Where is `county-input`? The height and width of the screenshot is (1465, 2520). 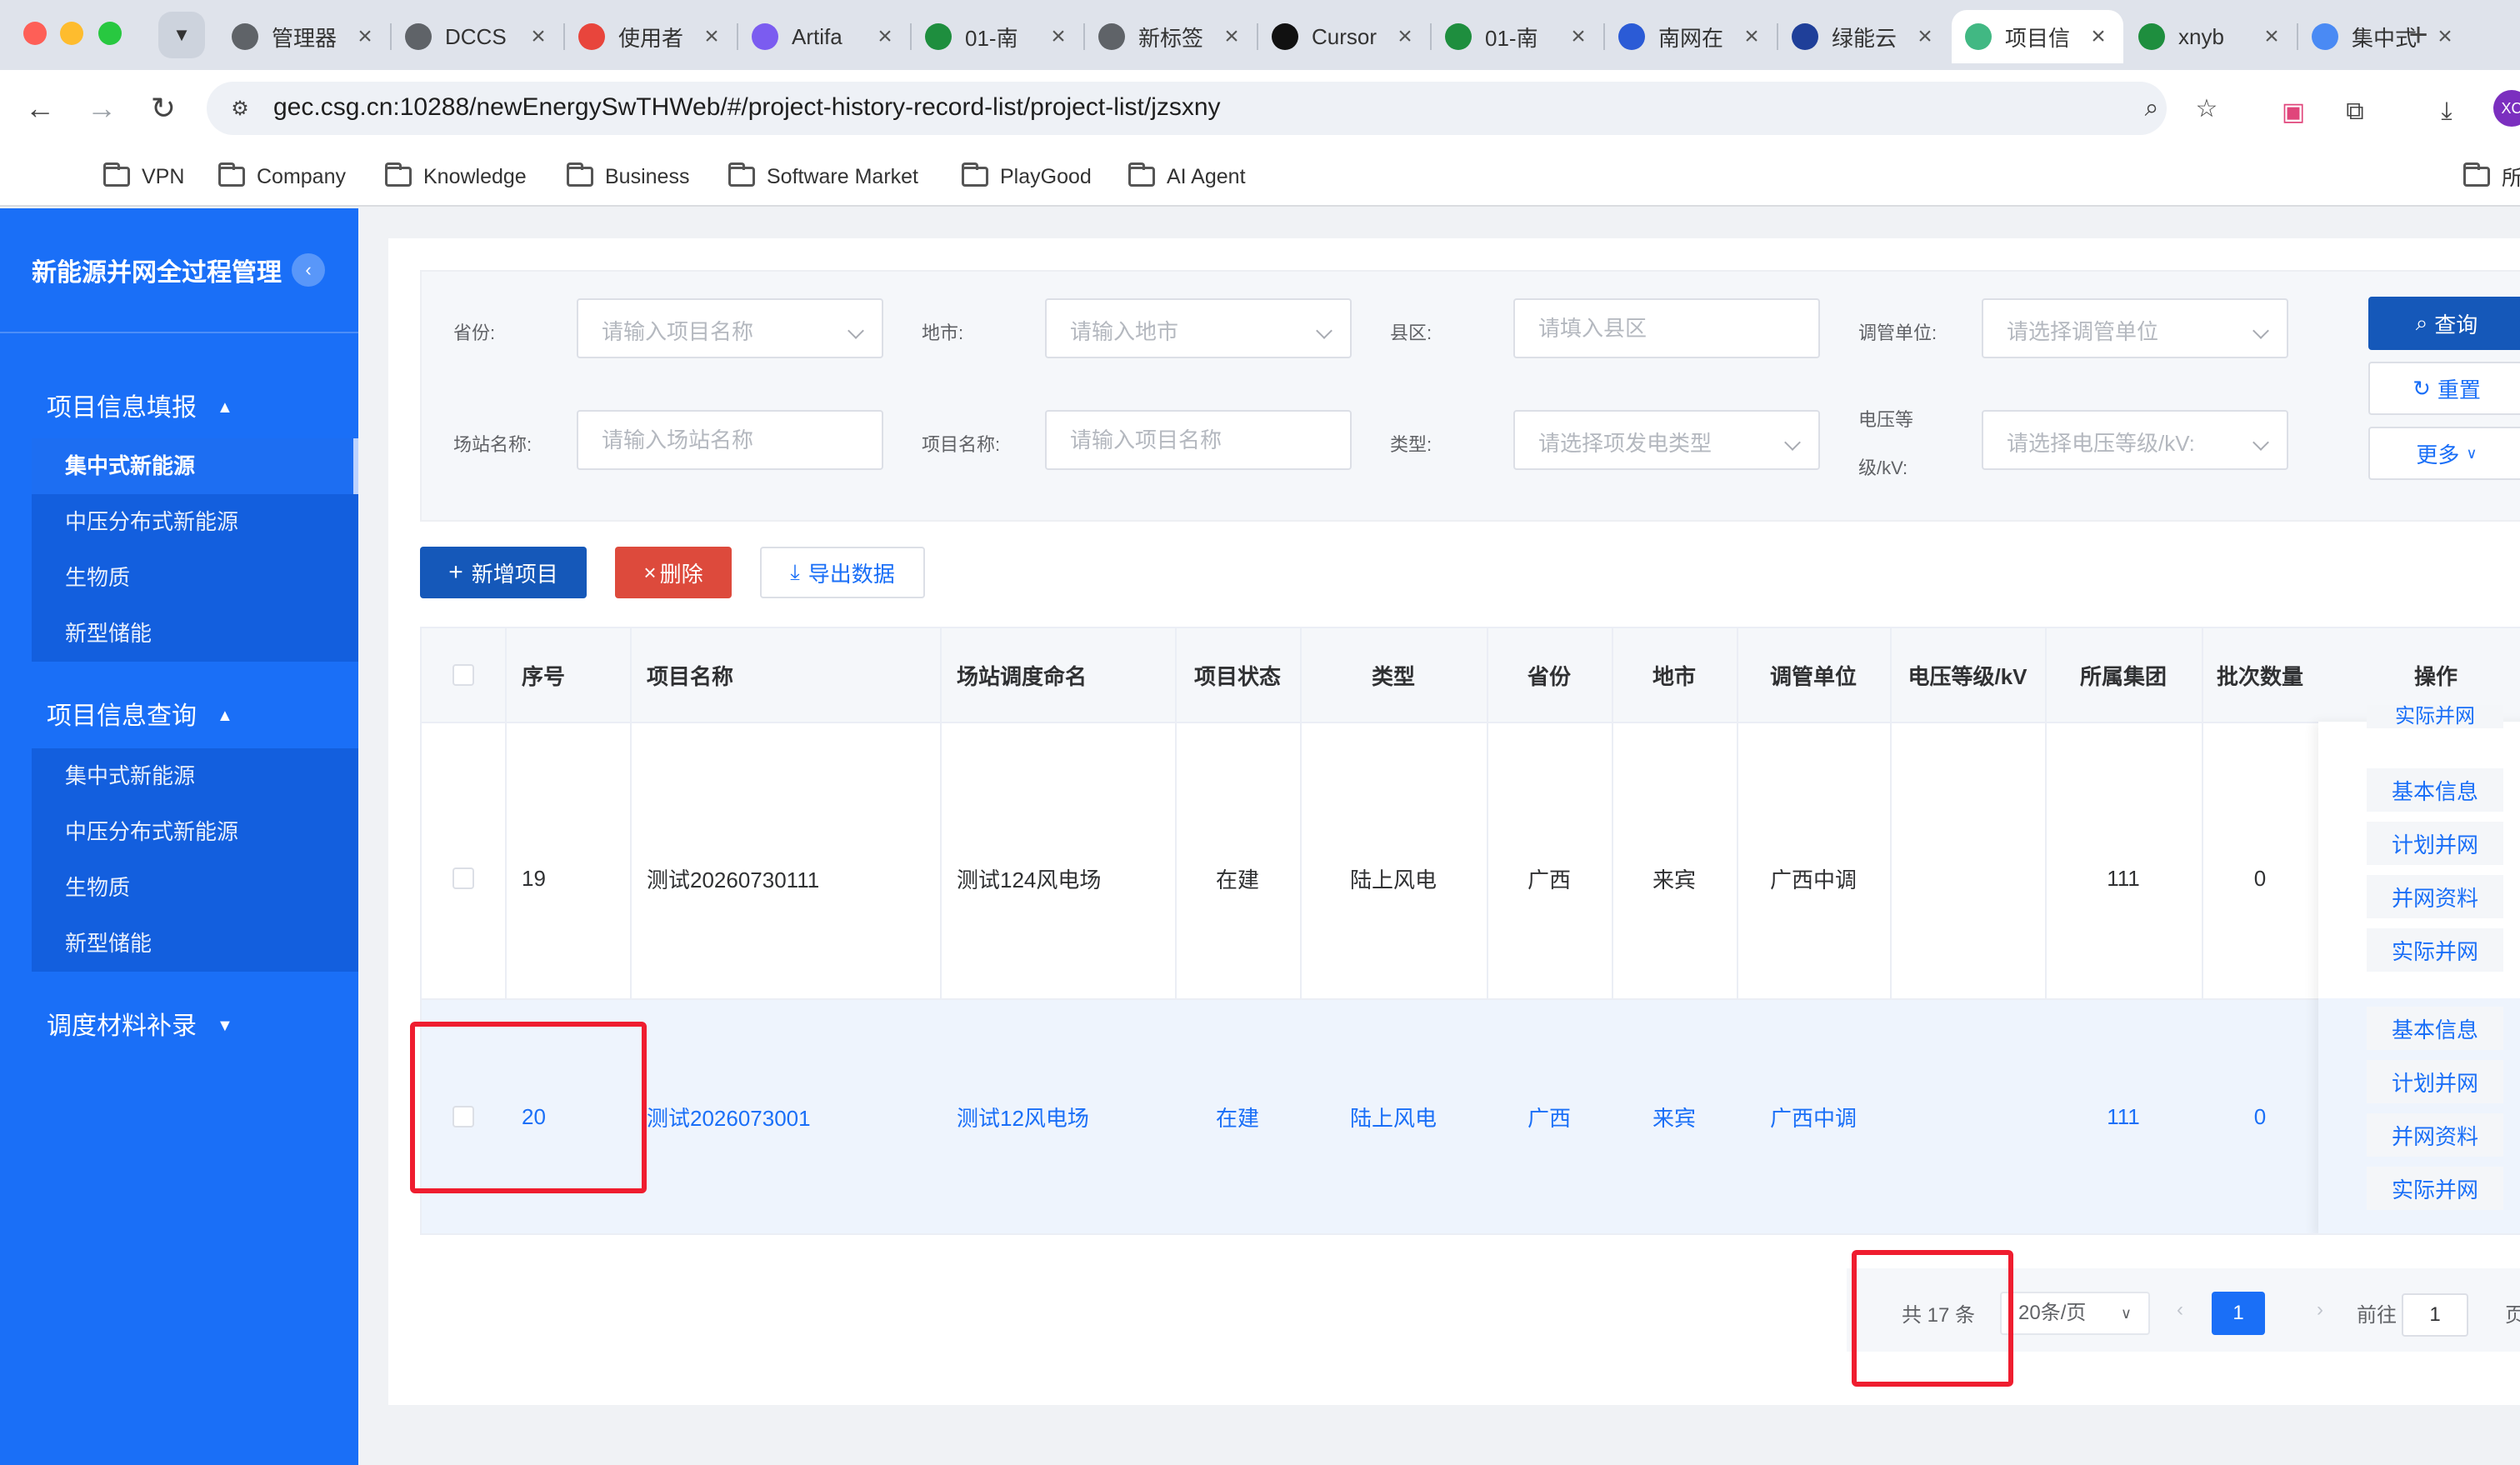
county-input is located at coordinates (1666, 328).